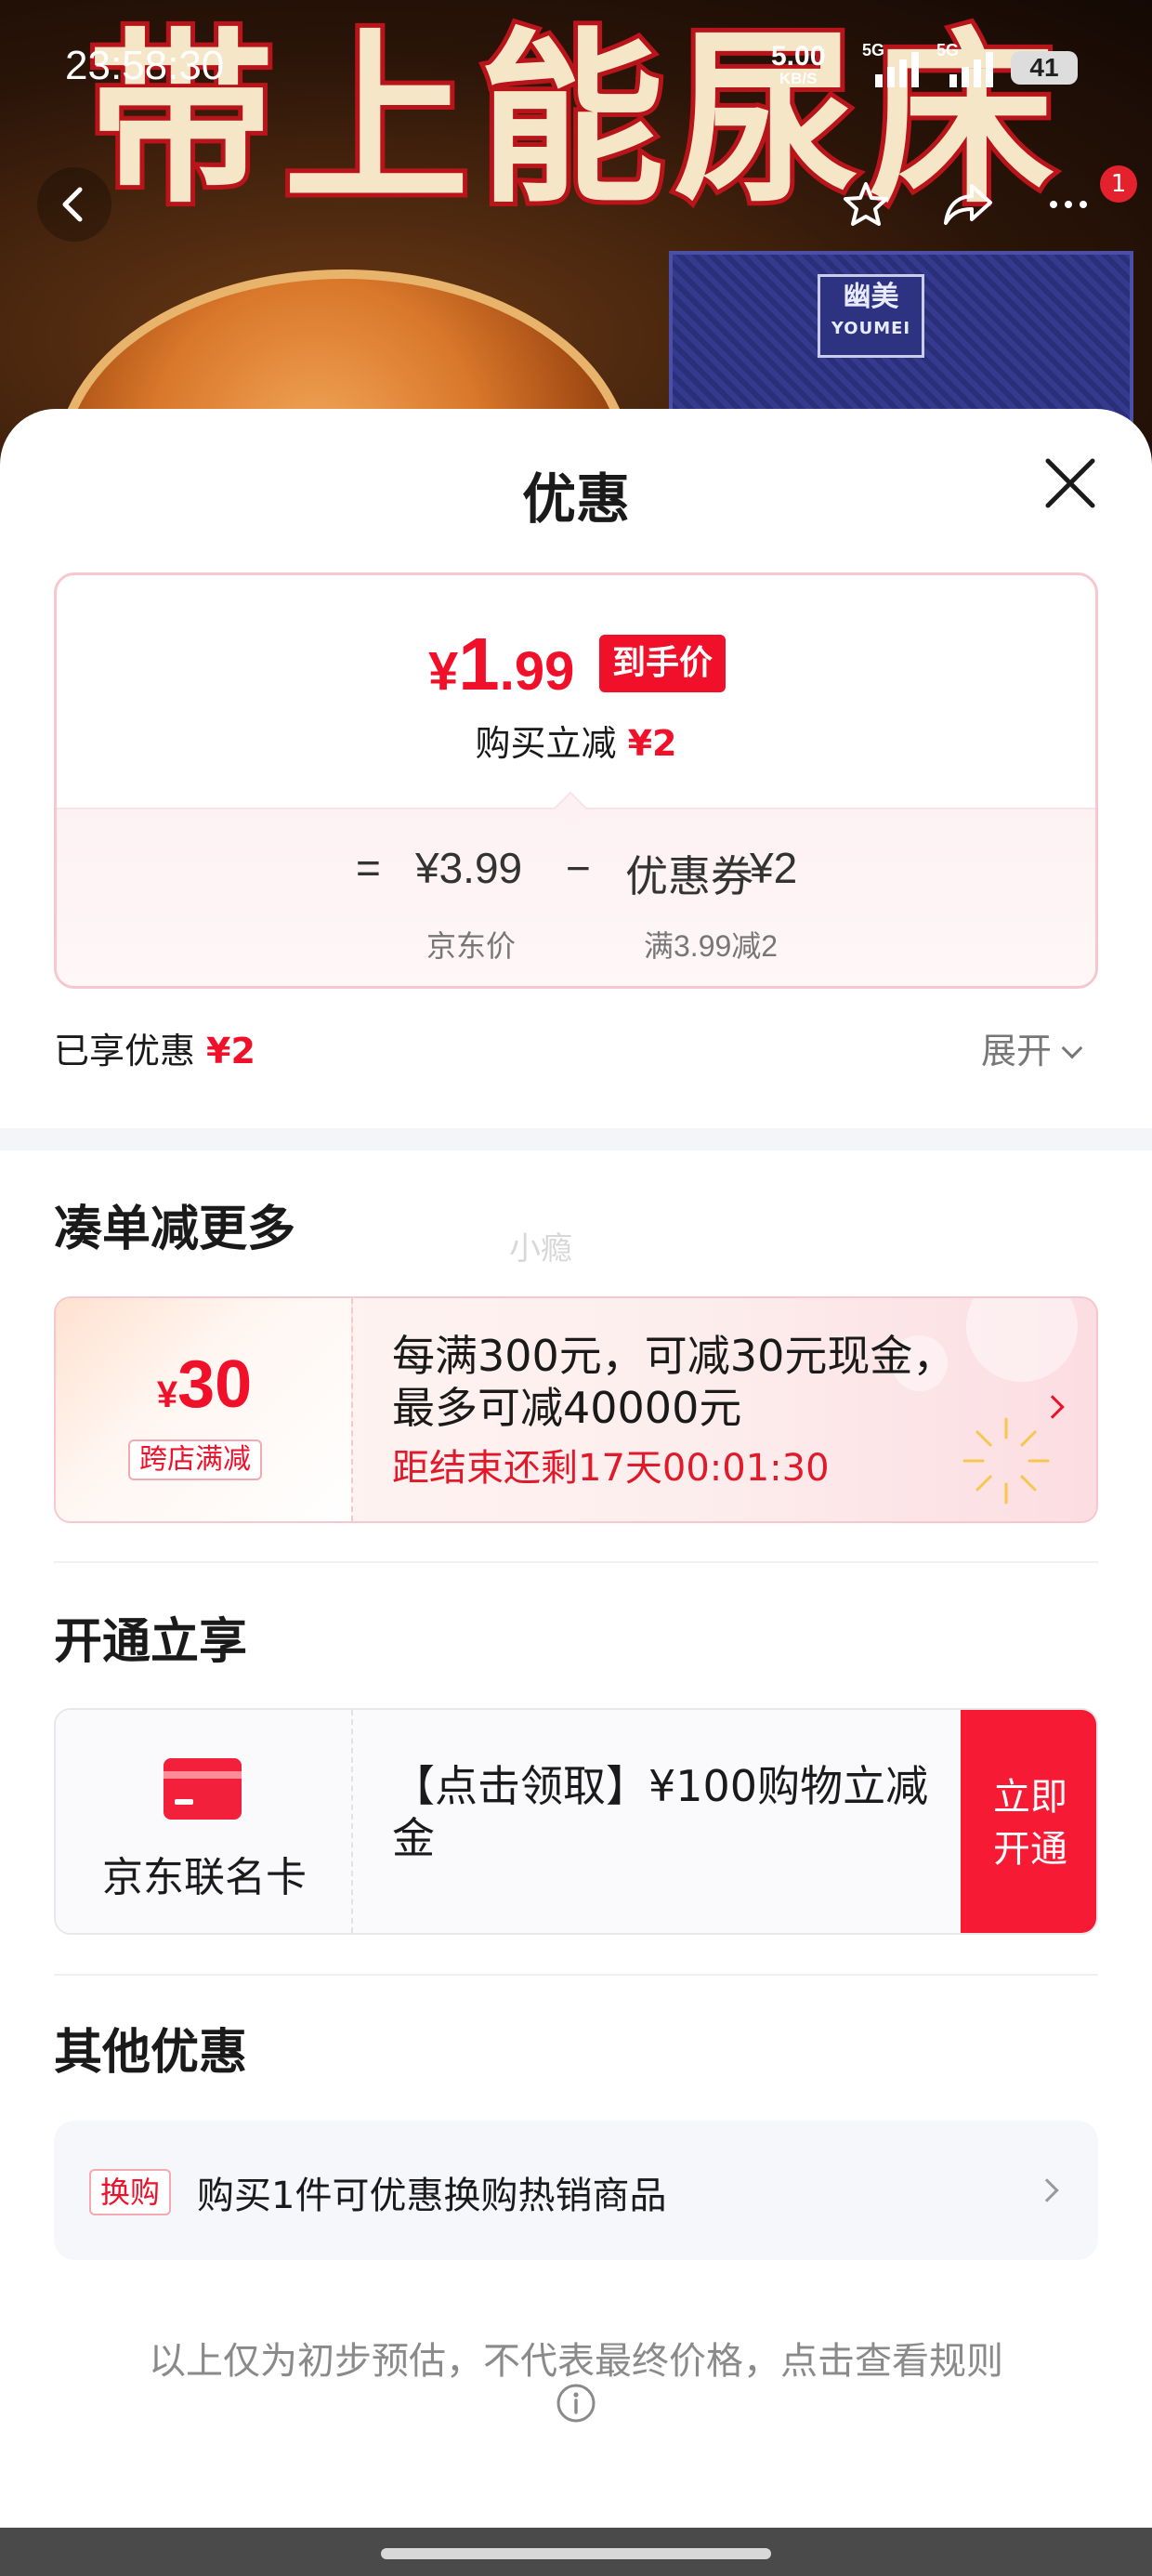 The width and height of the screenshot is (1152, 2576). What do you see at coordinates (204, 1877) in the screenshot?
I see `card-name: 京东联名卡` at bounding box center [204, 1877].